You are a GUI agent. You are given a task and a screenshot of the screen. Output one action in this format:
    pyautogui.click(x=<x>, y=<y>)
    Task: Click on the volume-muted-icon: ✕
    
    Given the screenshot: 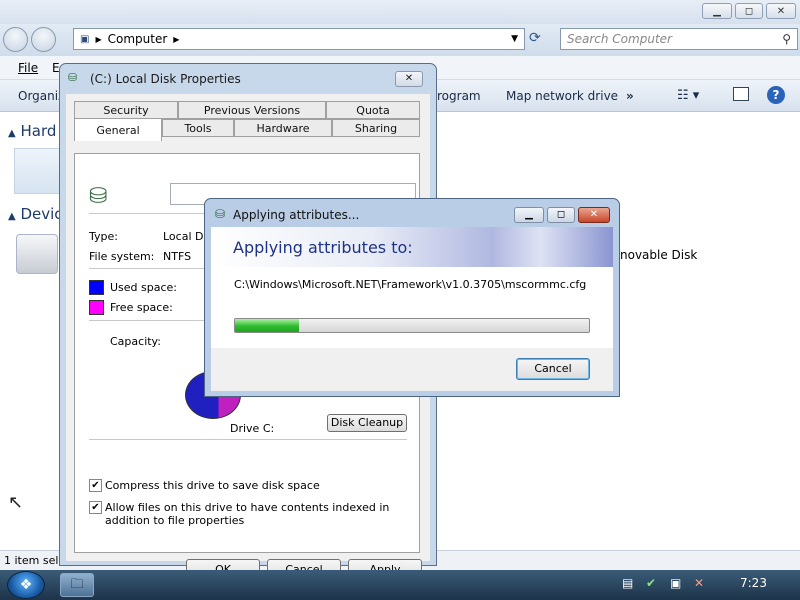 What is the action you would take?
    pyautogui.click(x=699, y=583)
    